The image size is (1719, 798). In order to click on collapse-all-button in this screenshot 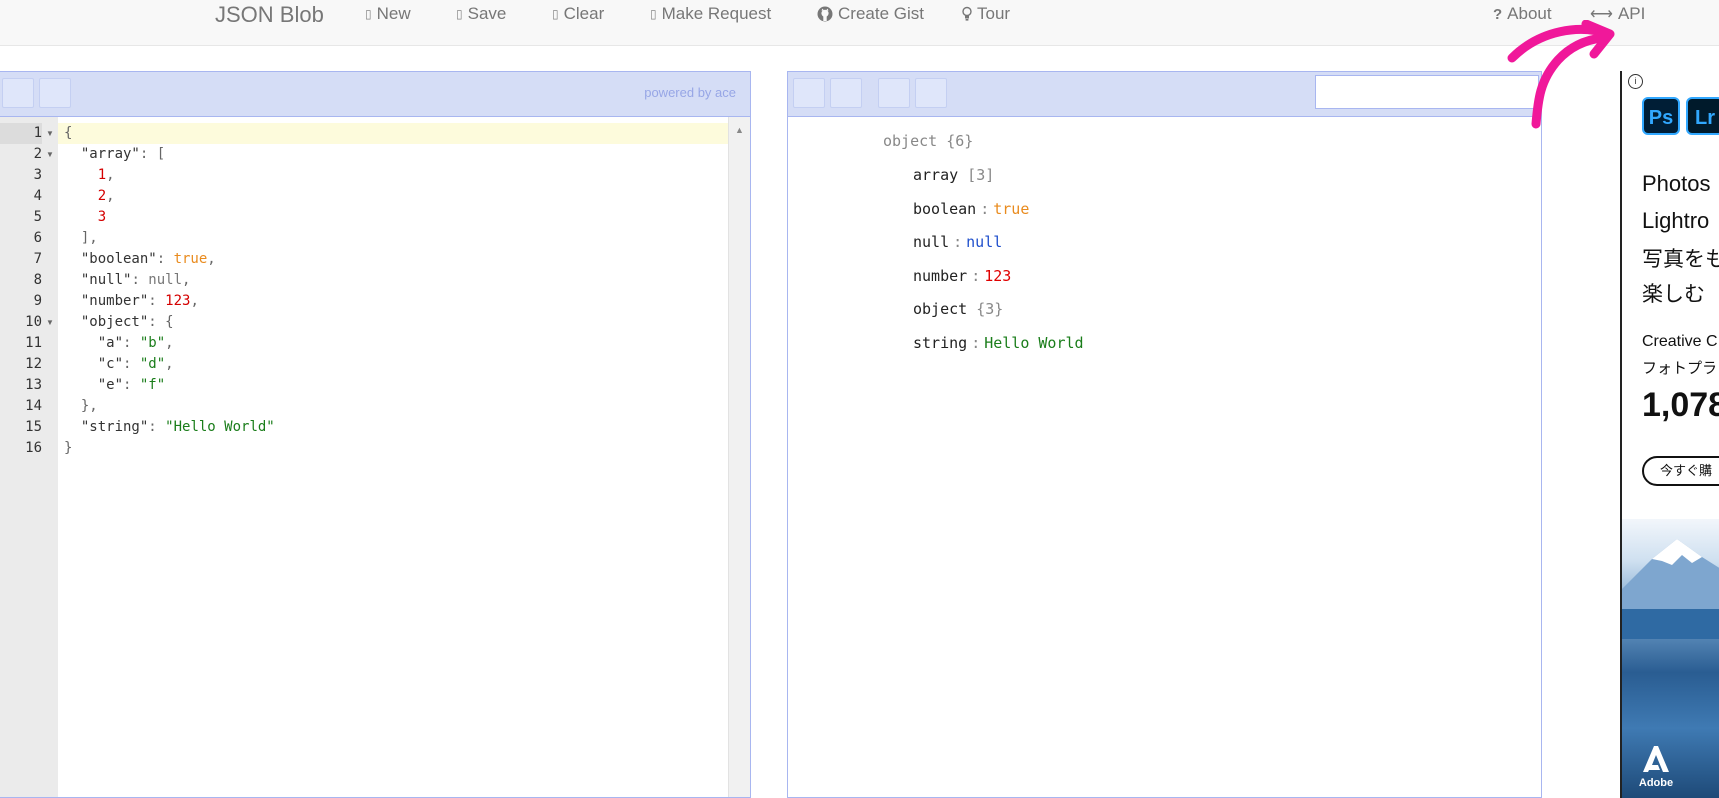, I will do `click(846, 93)`.